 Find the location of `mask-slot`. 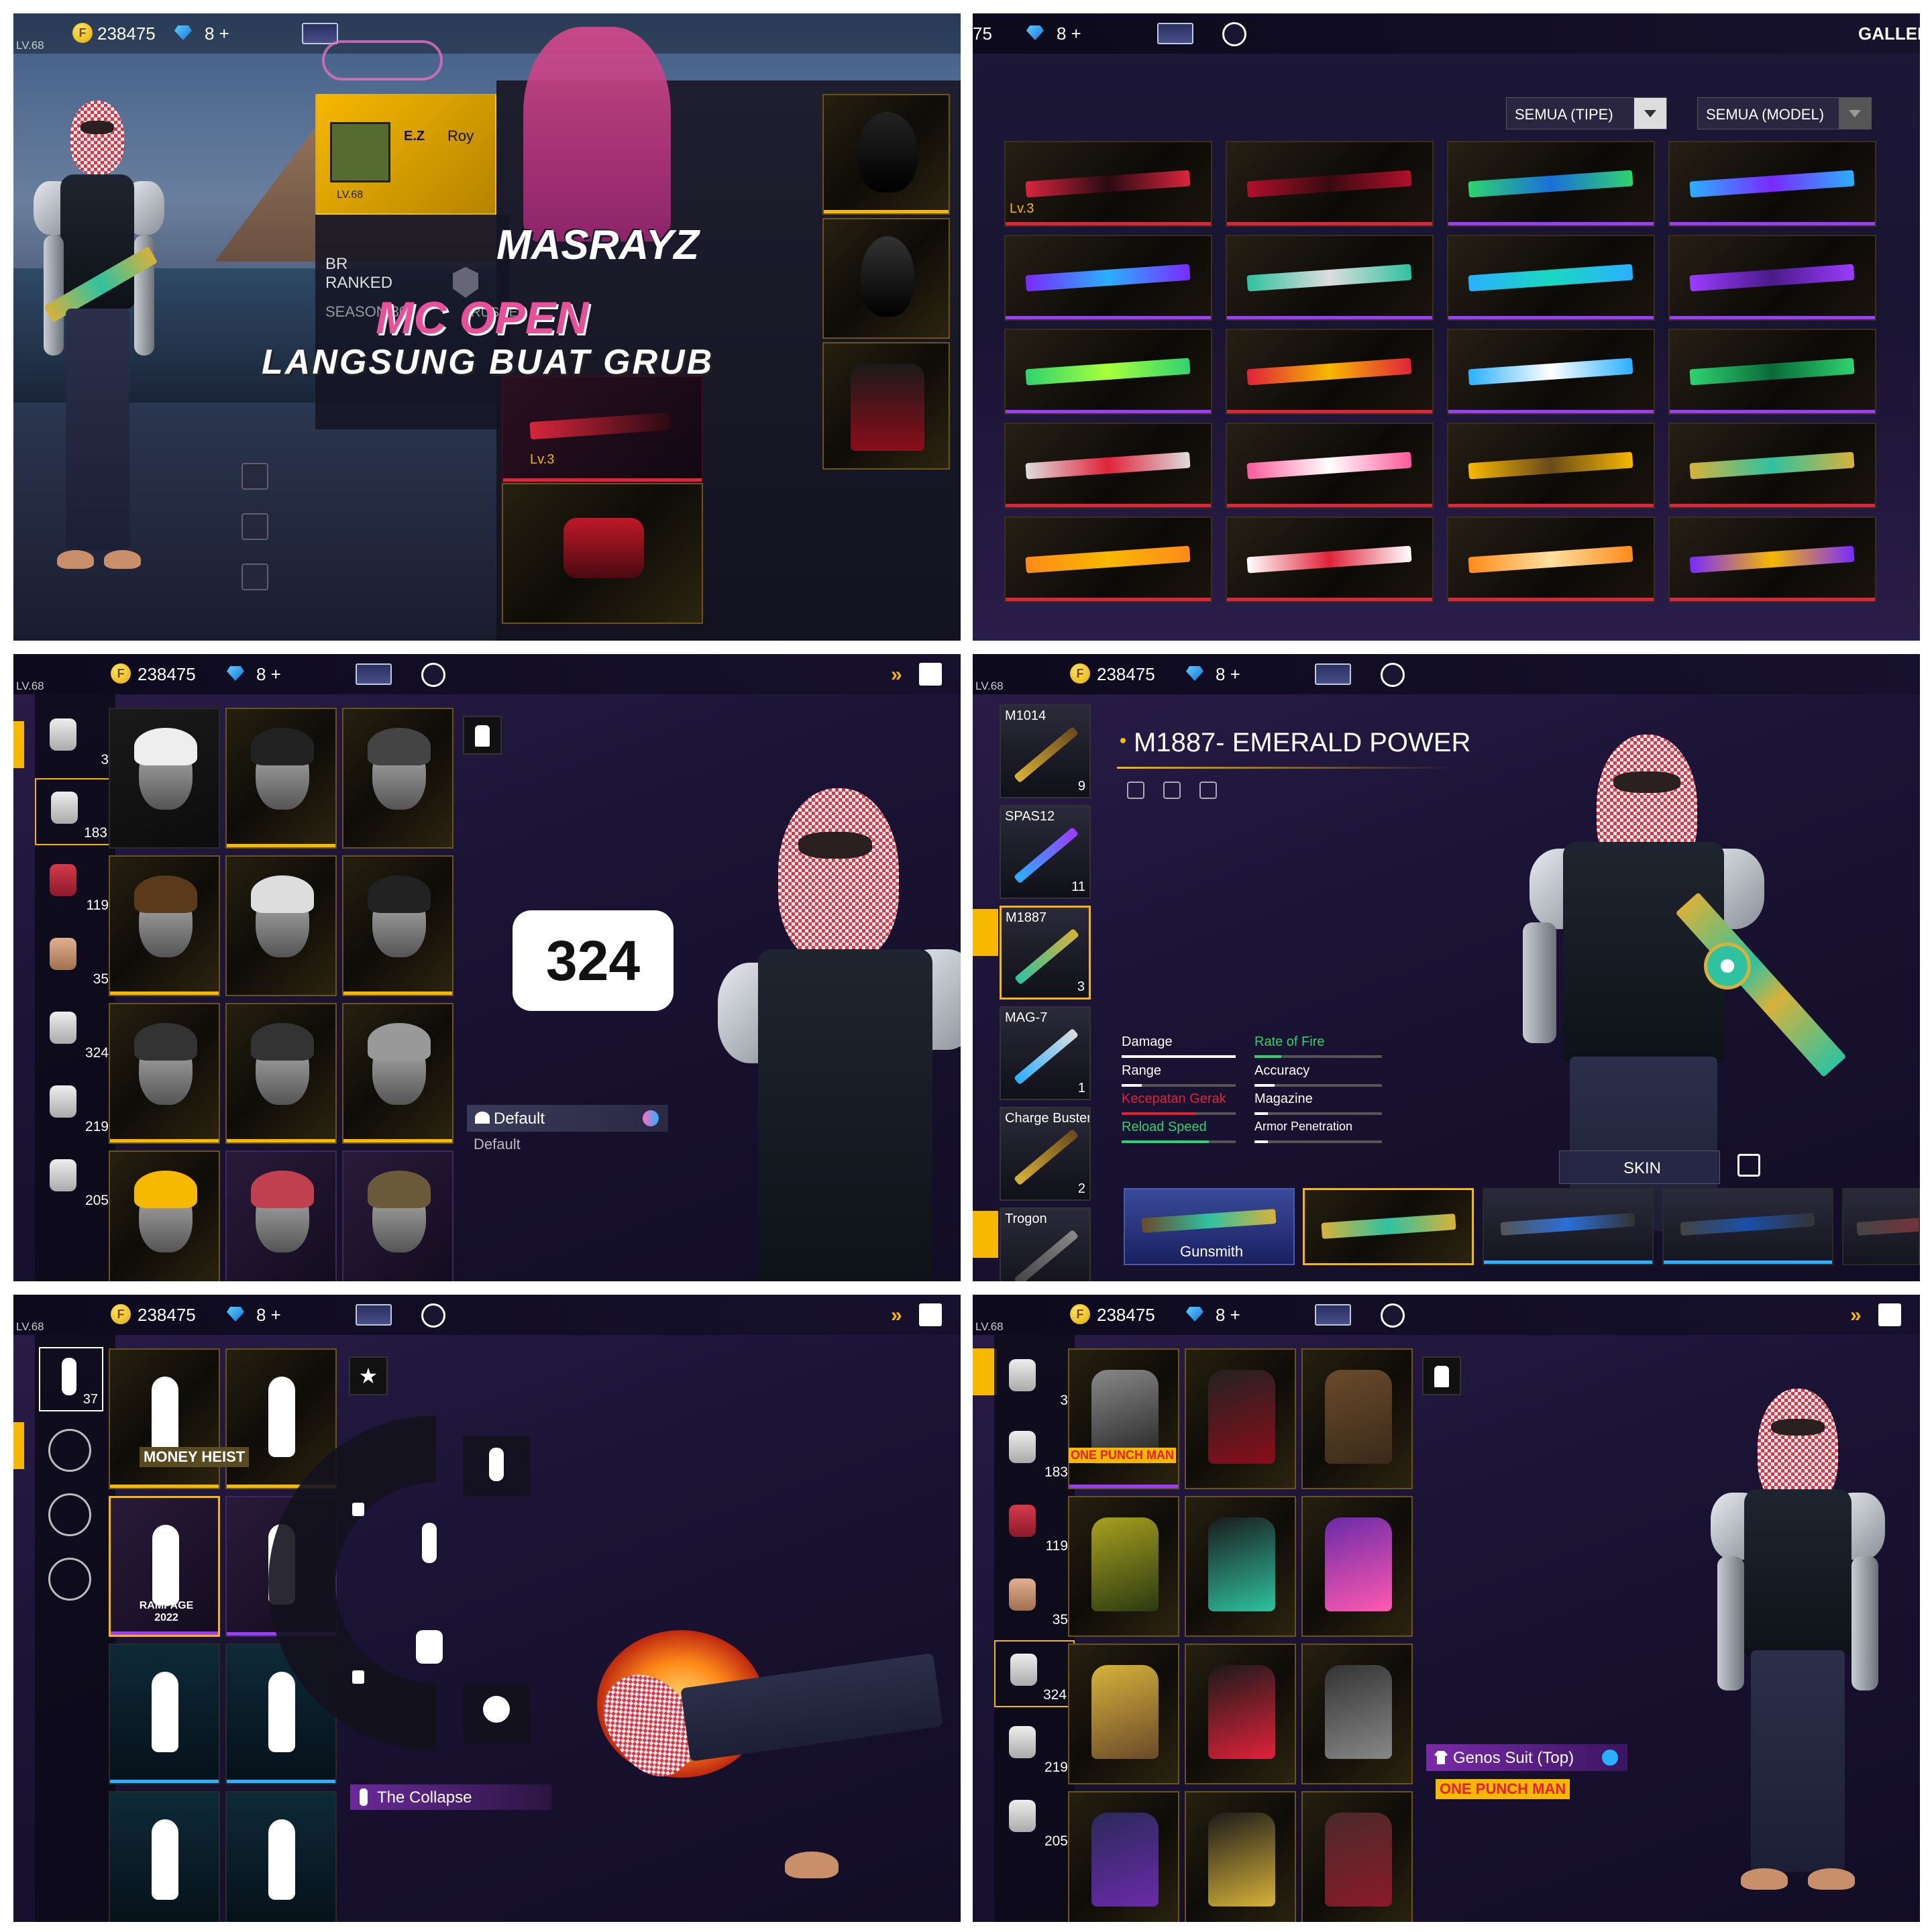

mask-slot is located at coordinates (602, 553).